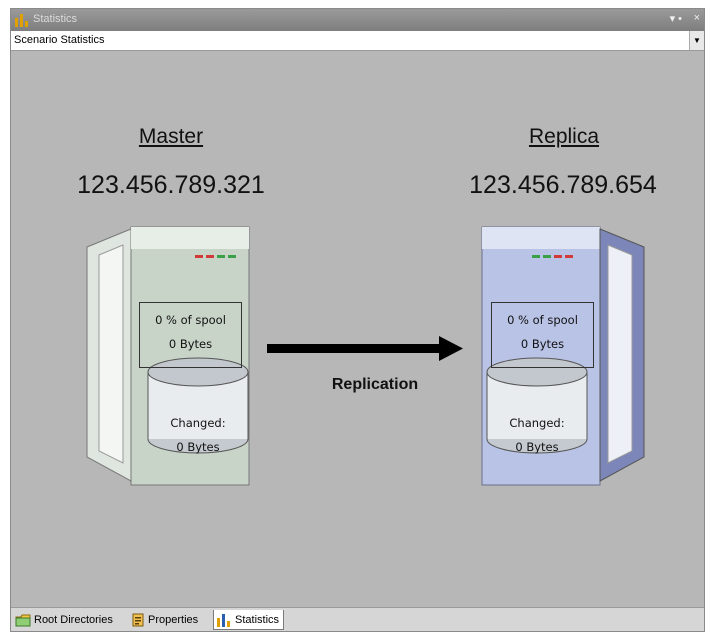 The width and height of the screenshot is (705, 634). I want to click on replica-spool-bytes: 0 Bytes, so click(542, 344).